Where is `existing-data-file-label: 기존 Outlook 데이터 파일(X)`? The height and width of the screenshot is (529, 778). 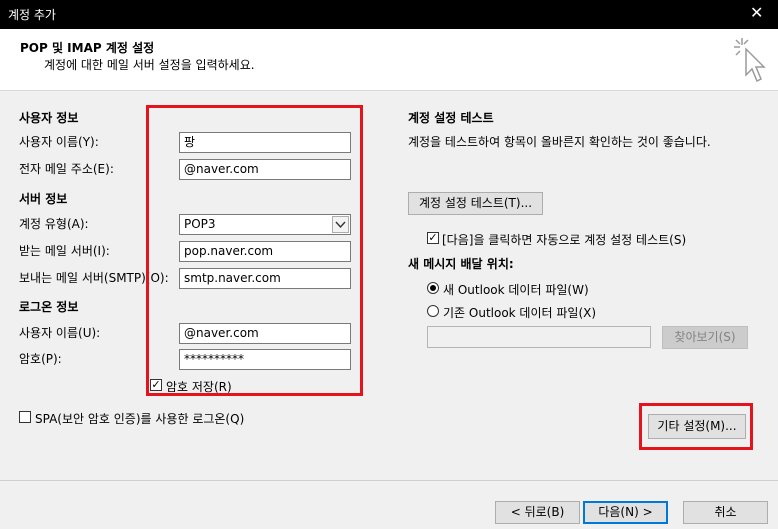 existing-data-file-label: 기존 Outlook 데이터 파일(X) is located at coordinates (520, 313).